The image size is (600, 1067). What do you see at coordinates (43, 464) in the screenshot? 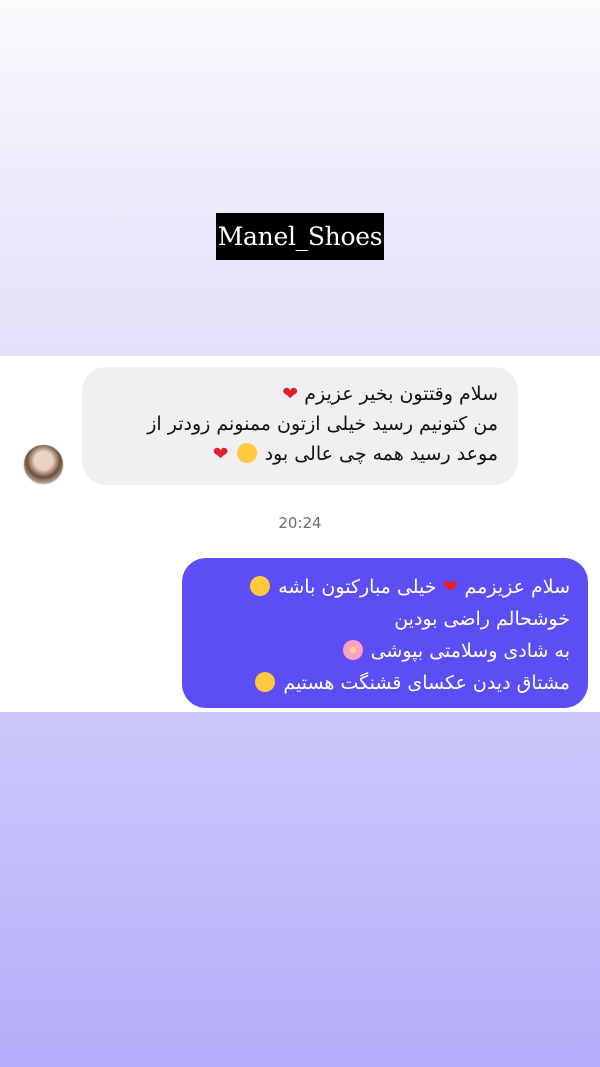
I see `sender-avatar` at bounding box center [43, 464].